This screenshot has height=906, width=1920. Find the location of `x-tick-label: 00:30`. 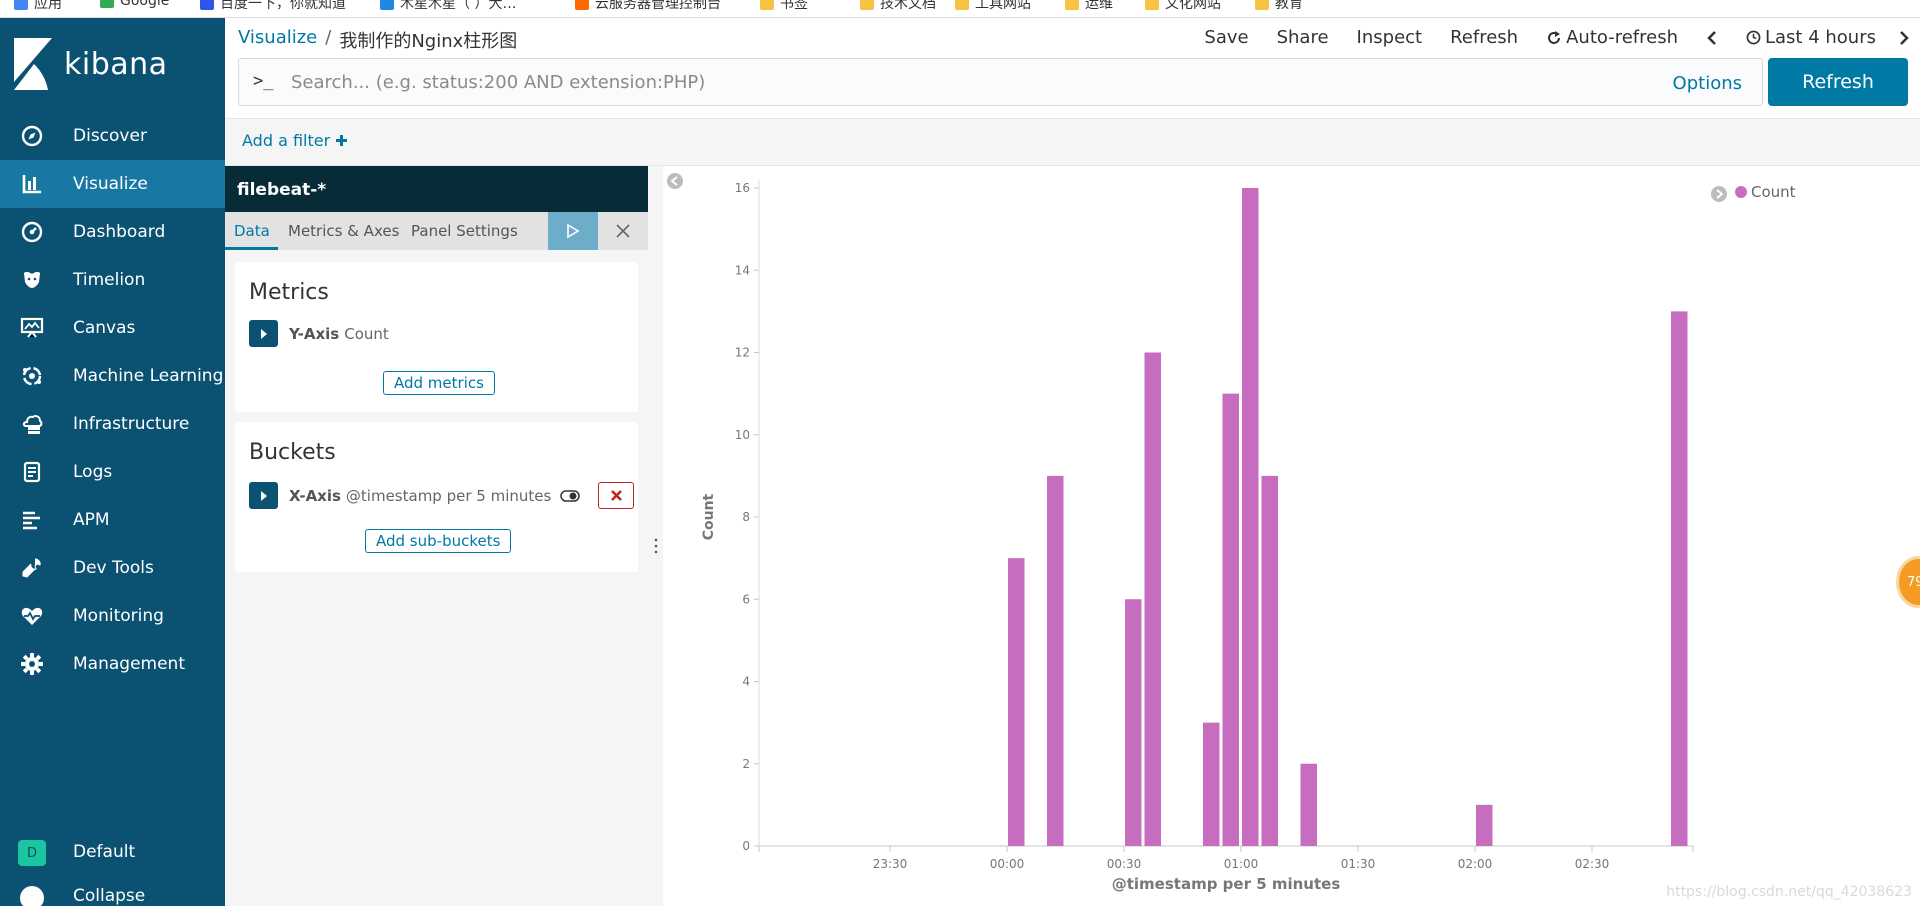

x-tick-label: 00:30 is located at coordinates (1124, 864).